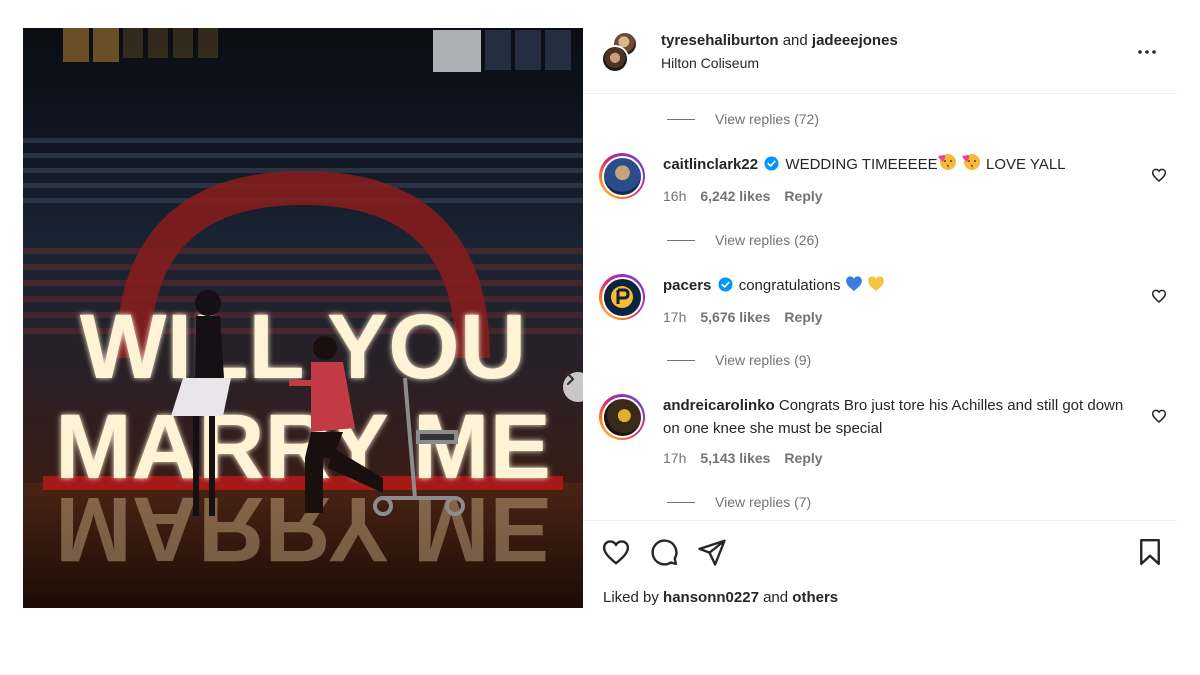 The height and width of the screenshot is (675, 1200). I want to click on comment-likes: 6,242 likes, so click(735, 196).